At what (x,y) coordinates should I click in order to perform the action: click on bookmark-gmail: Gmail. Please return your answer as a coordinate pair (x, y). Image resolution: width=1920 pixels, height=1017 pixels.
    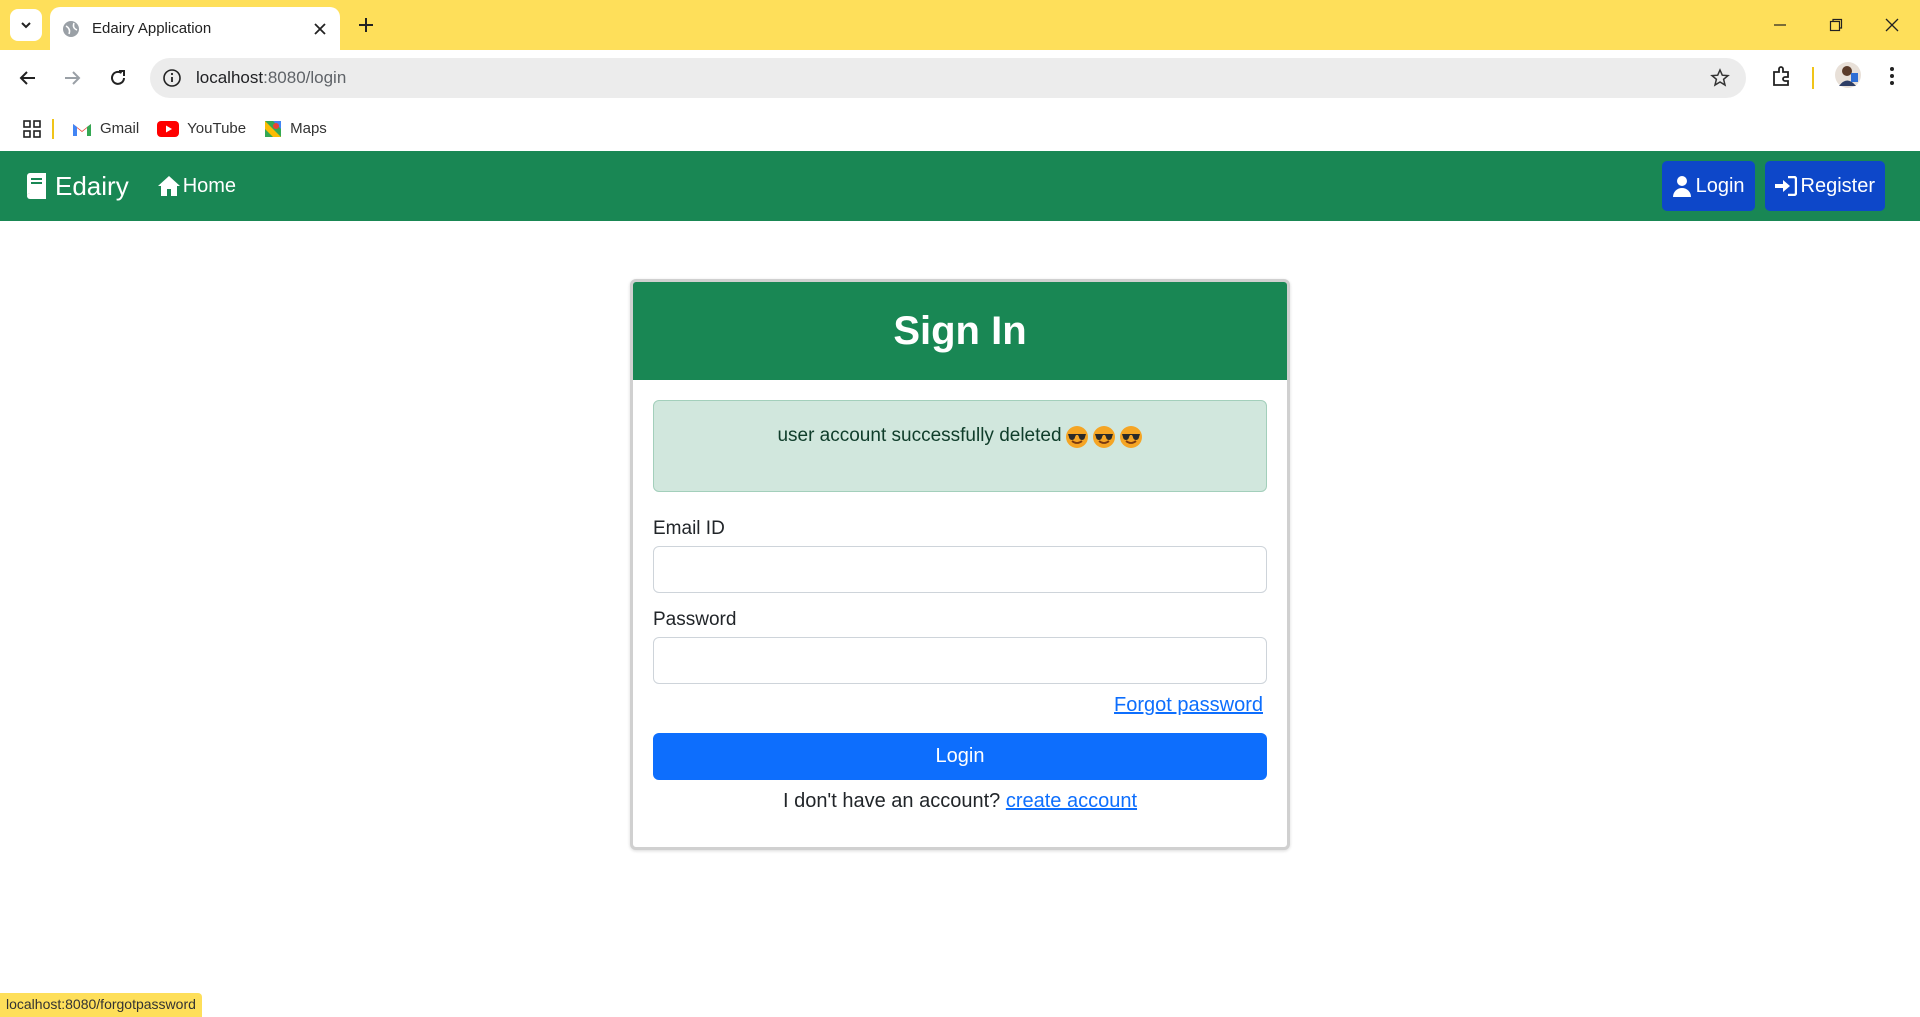
    Looking at the image, I should click on (105, 128).